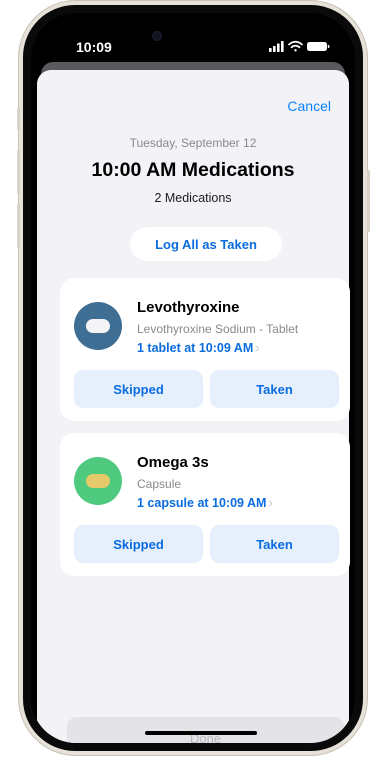  Describe the element at coordinates (318, 46) in the screenshot. I see `battery-icon` at that location.